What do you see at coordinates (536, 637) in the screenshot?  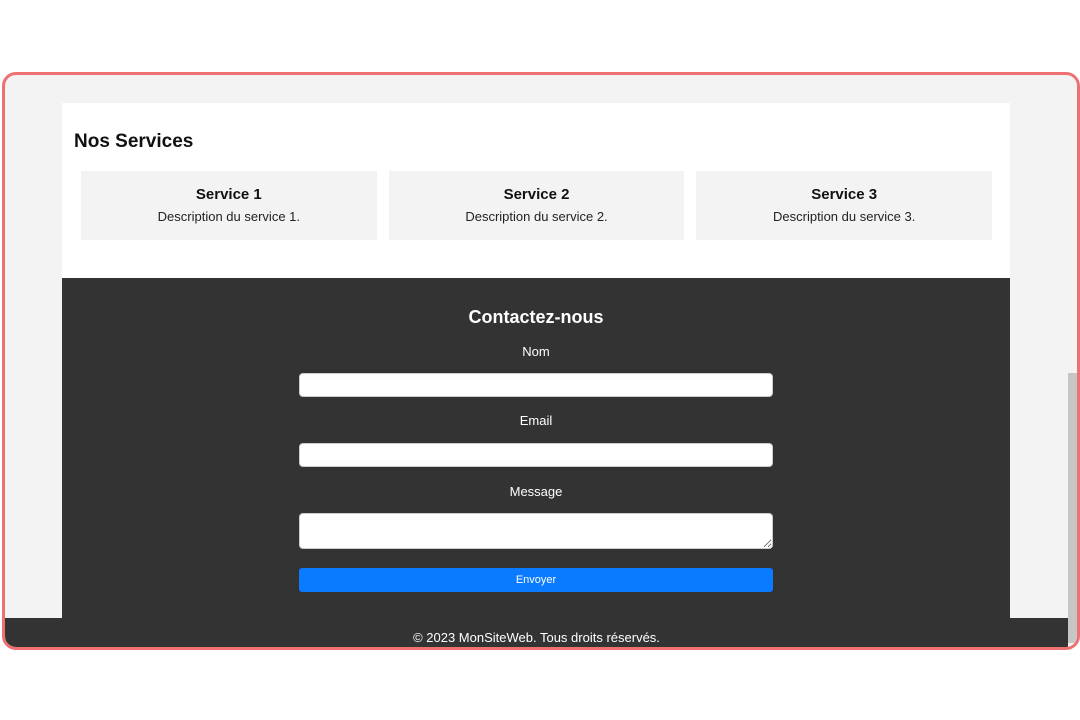 I see `footer-copyright: © 2023 MonSiteWeb. Tous droits réservés.` at bounding box center [536, 637].